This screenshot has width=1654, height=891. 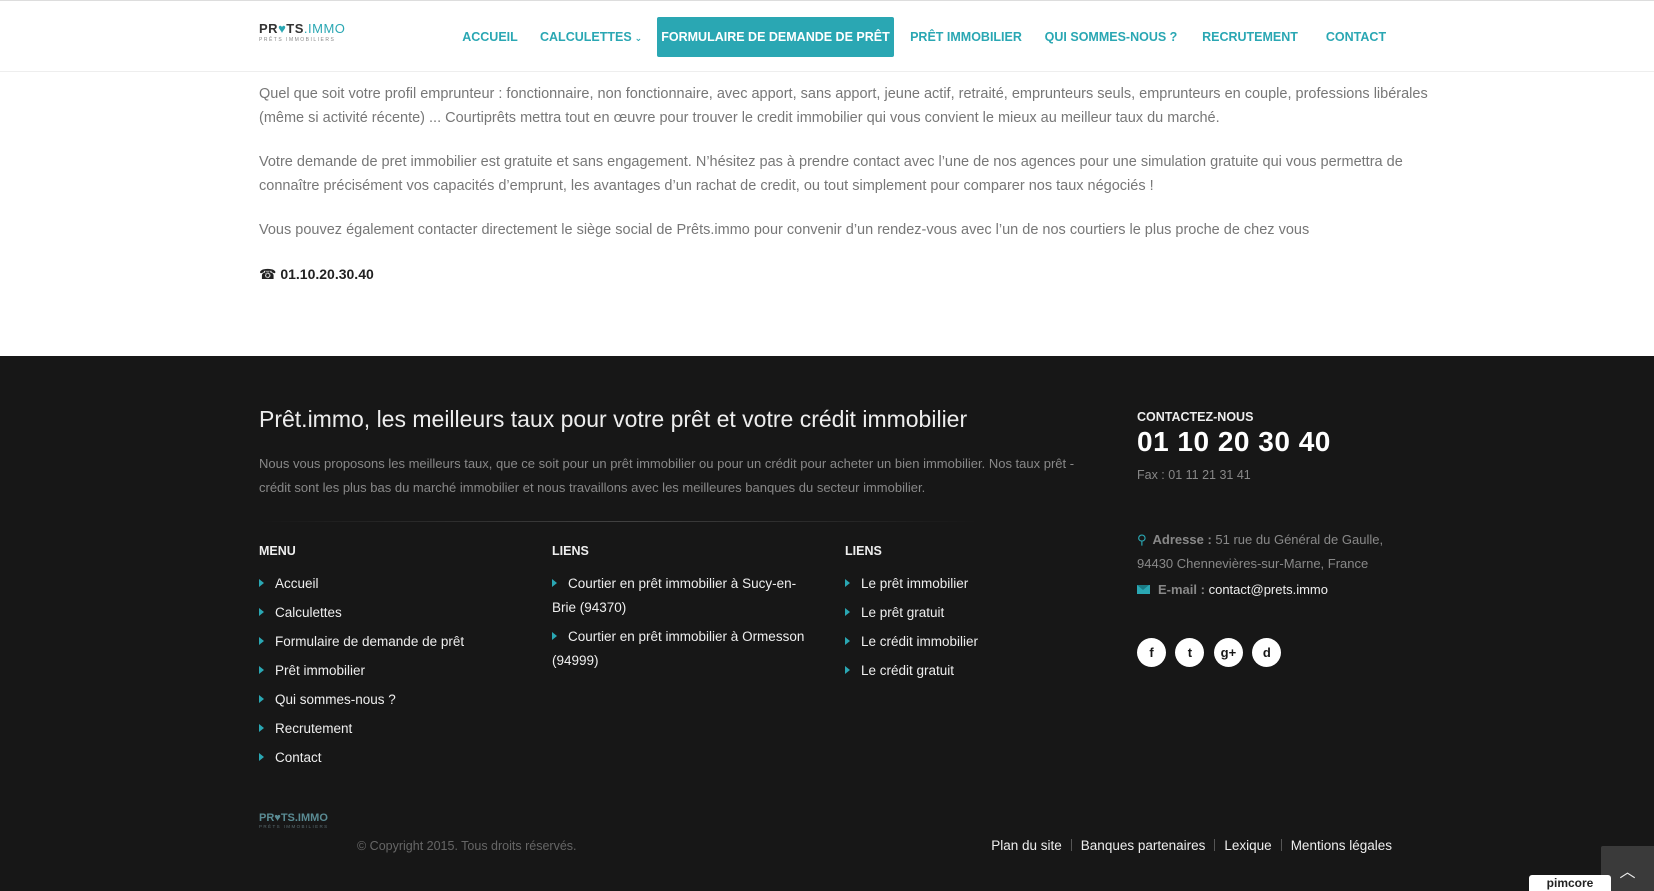 I want to click on footer-menu-item: Formulaire de demande de prêt, so click(x=394, y=642).